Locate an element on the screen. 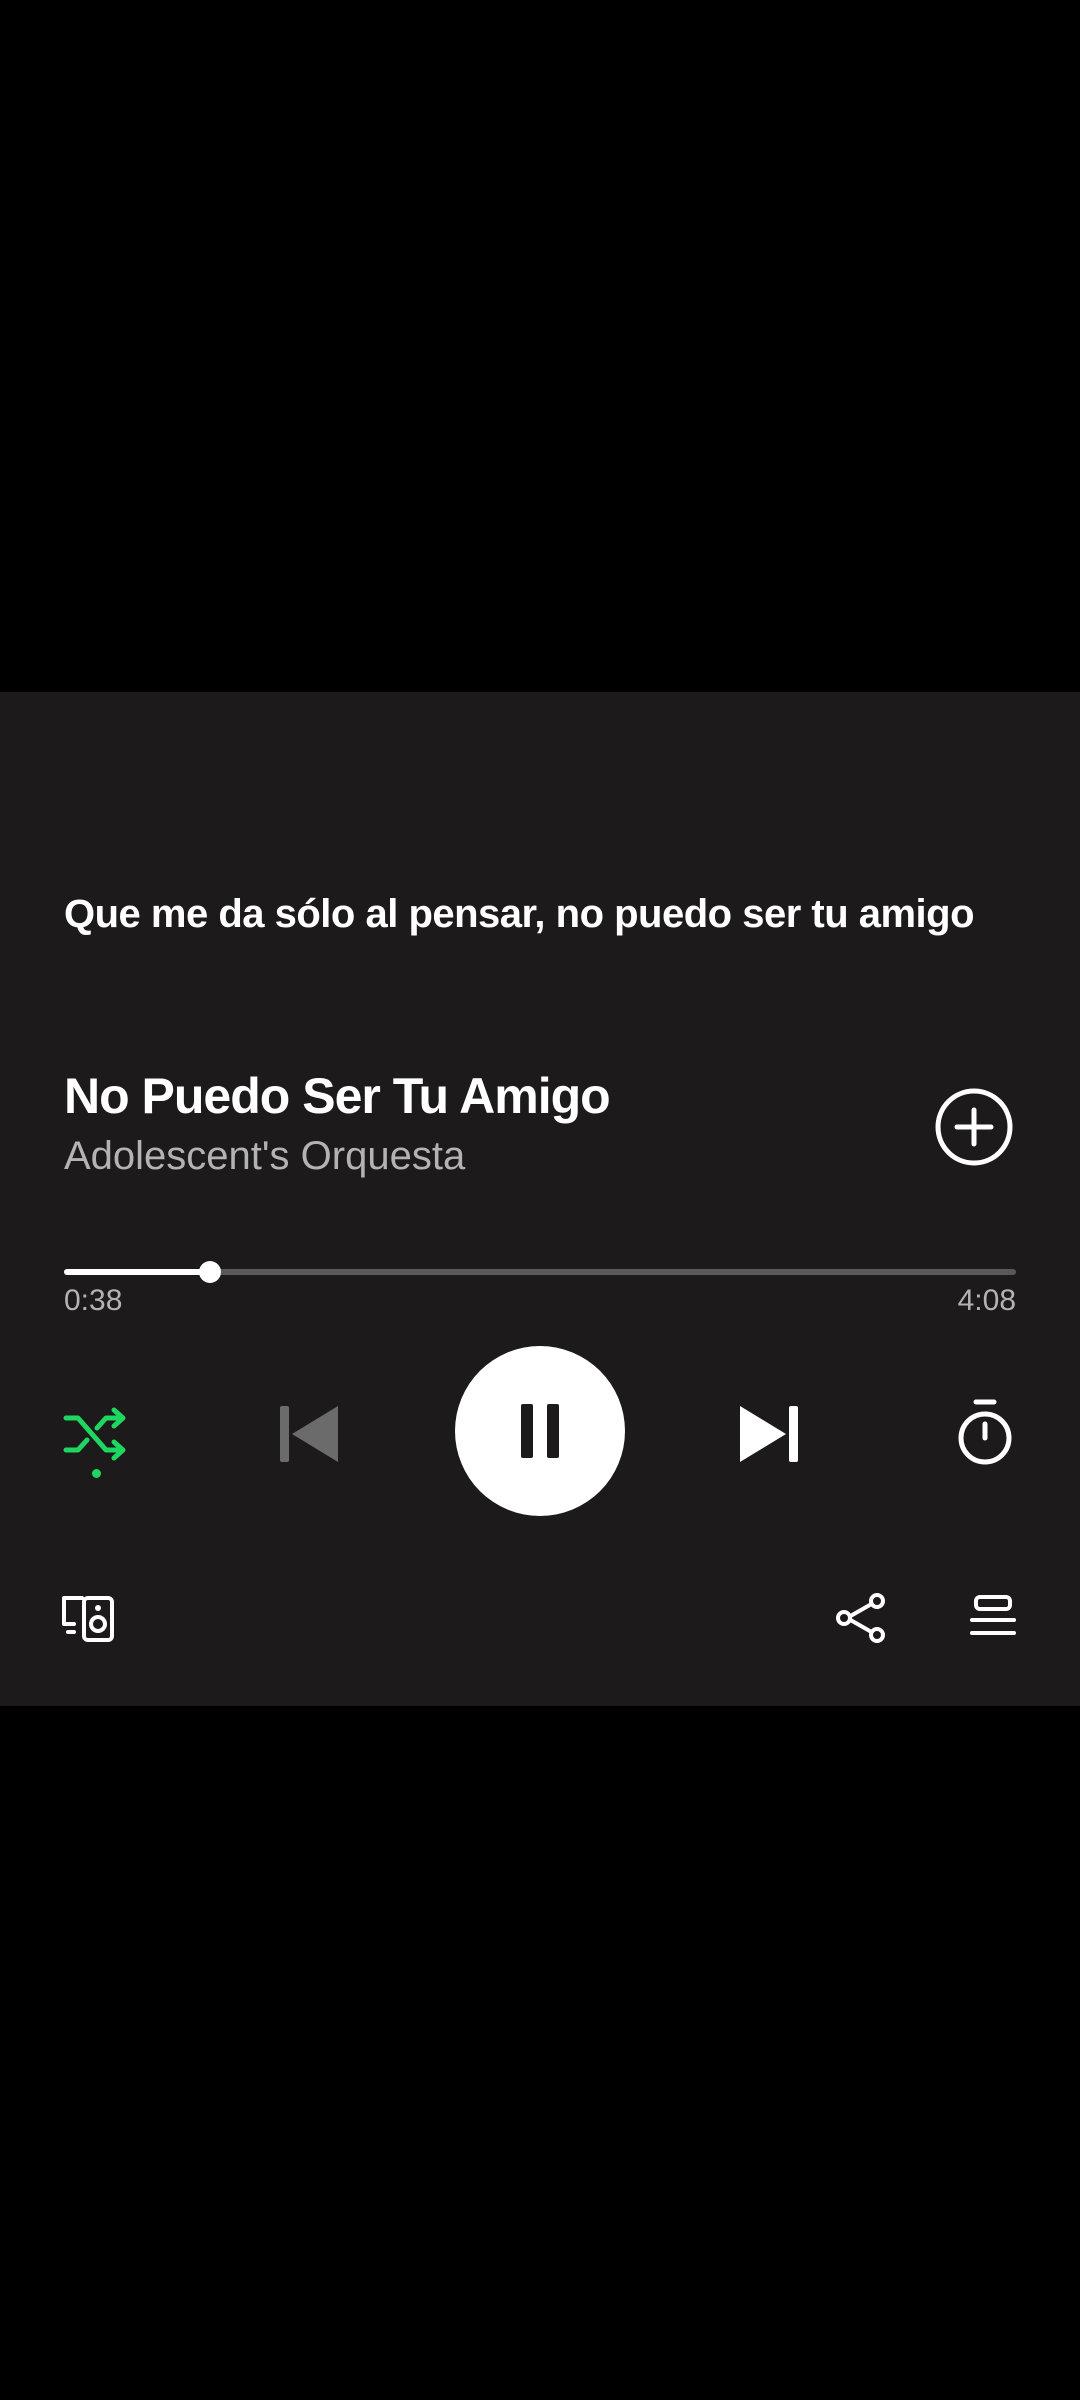 The image size is (1080, 2400). share-button is located at coordinates (861, 1618).